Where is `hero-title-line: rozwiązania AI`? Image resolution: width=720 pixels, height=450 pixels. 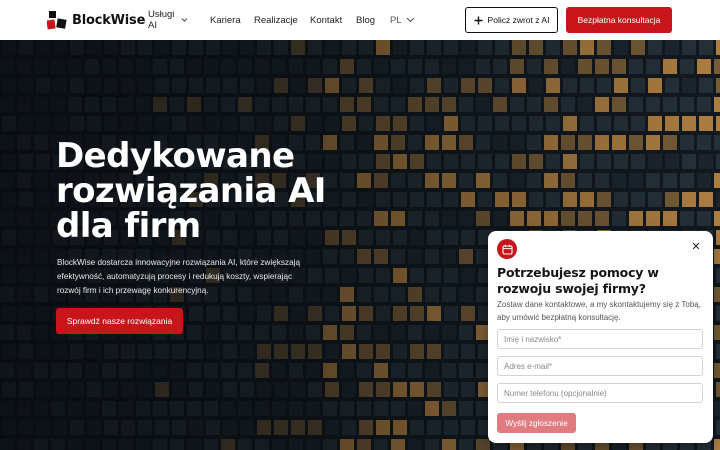
hero-title-line: rozwiązania AI is located at coordinates (191, 191).